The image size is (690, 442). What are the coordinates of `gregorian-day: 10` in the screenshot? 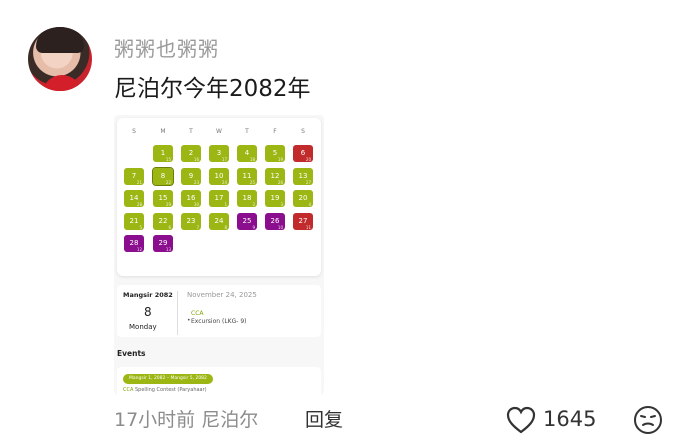 It's located at (280, 227).